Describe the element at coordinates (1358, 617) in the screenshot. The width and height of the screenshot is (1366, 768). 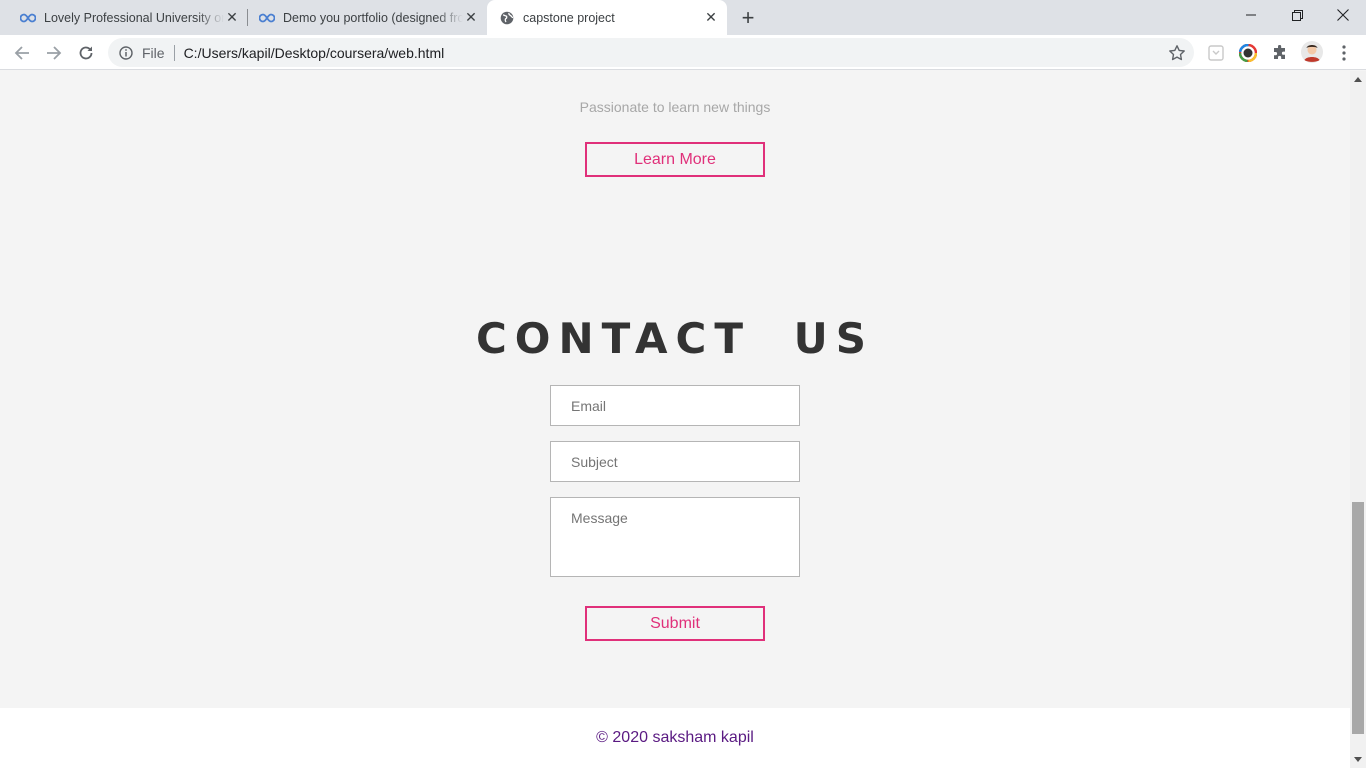
I see `scrollbar-thumb` at that location.